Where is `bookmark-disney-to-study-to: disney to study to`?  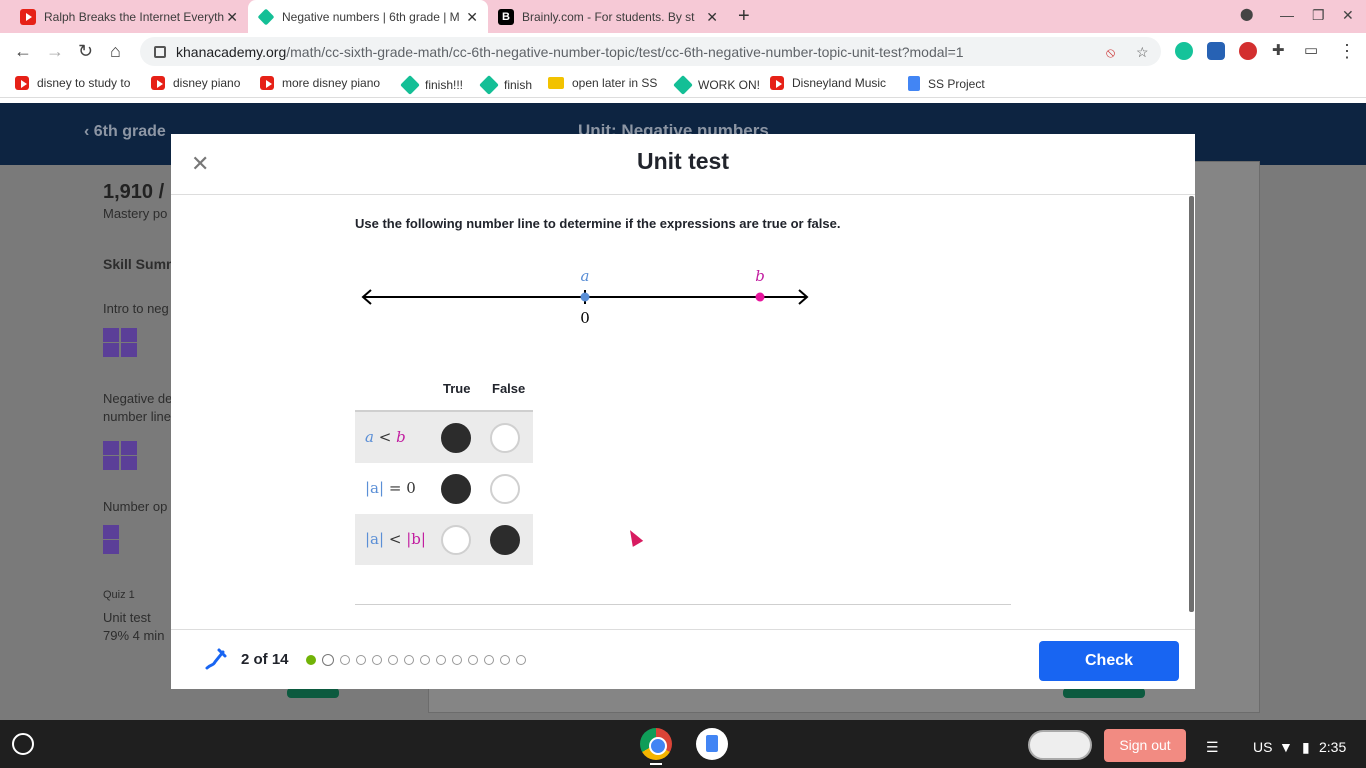 bookmark-disney-to-study-to: disney to study to is located at coordinates (72, 83).